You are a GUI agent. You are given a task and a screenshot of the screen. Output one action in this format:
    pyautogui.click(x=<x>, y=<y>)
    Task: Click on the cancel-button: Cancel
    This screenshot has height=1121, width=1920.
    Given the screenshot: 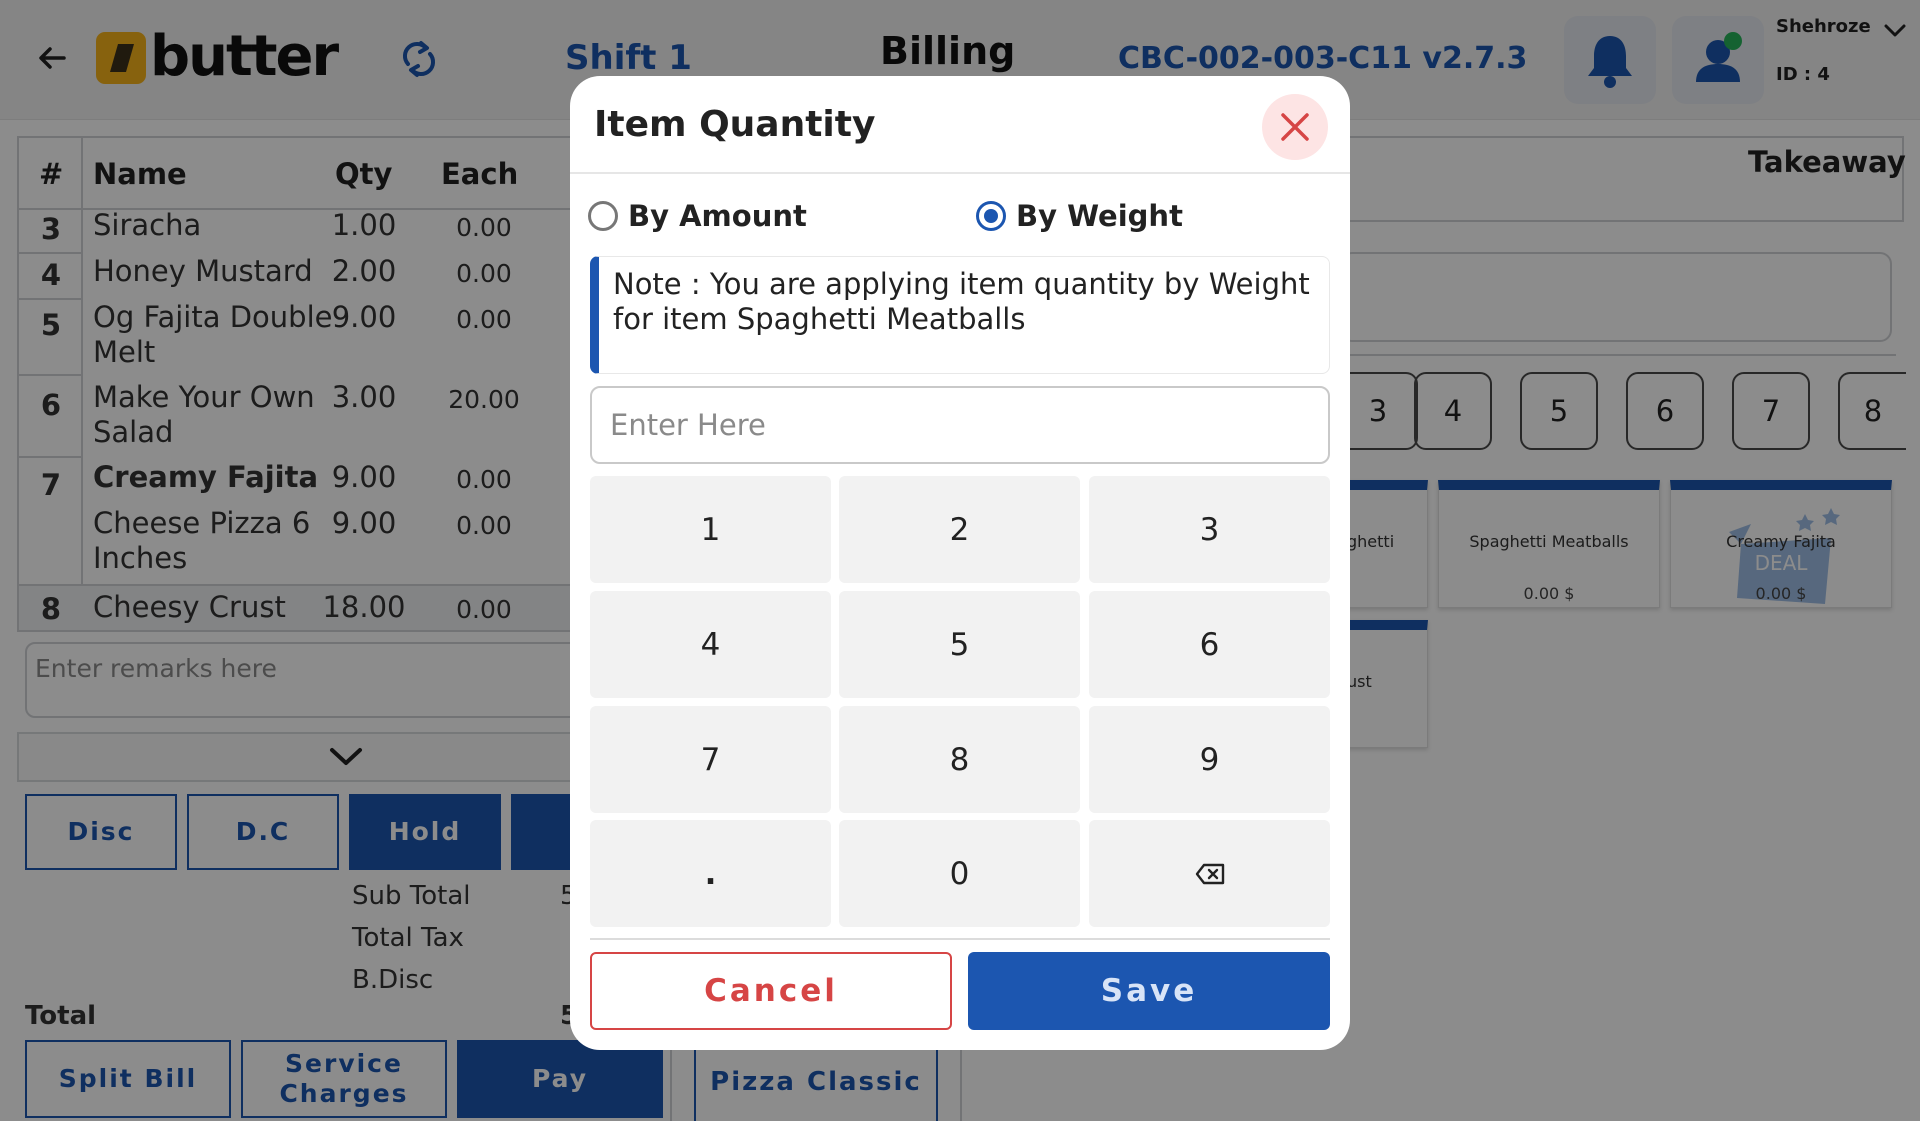 What is the action you would take?
    pyautogui.click(x=771, y=991)
    